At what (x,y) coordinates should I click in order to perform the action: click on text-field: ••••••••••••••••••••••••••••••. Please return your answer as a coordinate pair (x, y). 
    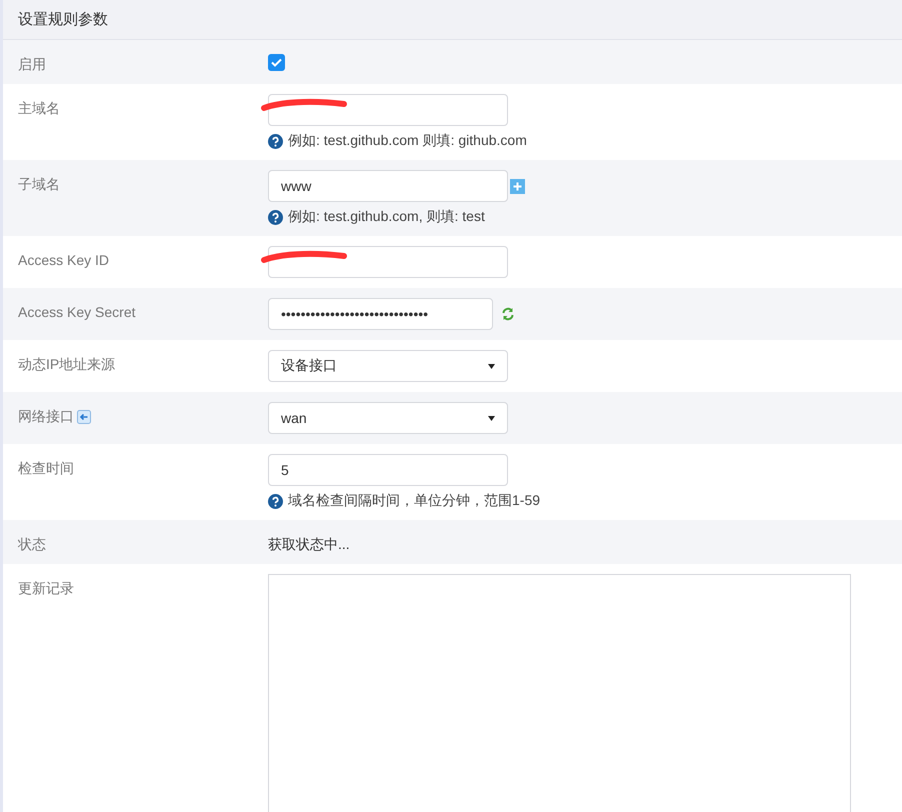
    Looking at the image, I should click on (380, 314).